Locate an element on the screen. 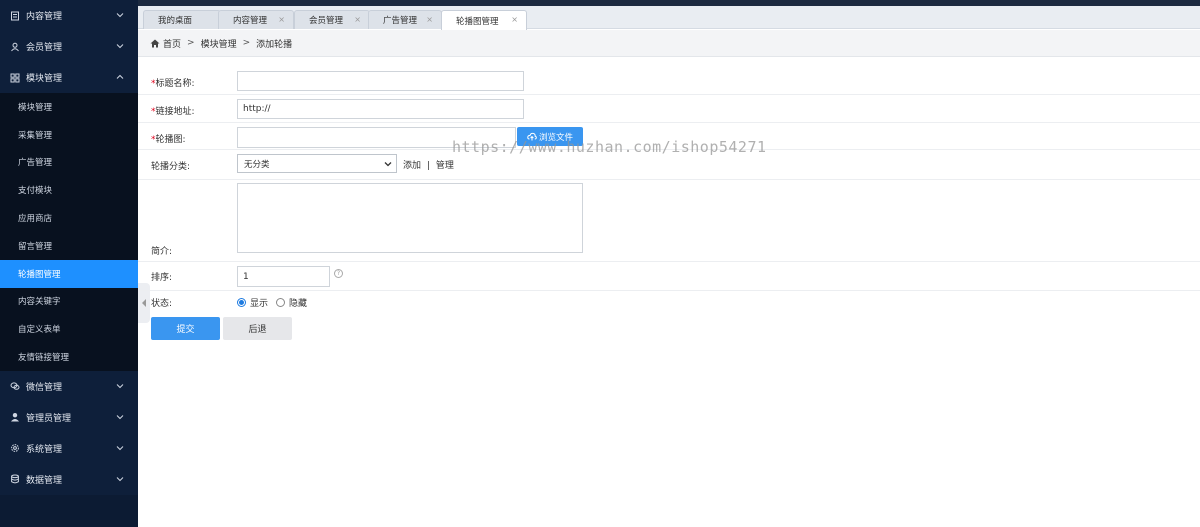  sidebar-group-modules: 模块管理 is located at coordinates (69, 77).